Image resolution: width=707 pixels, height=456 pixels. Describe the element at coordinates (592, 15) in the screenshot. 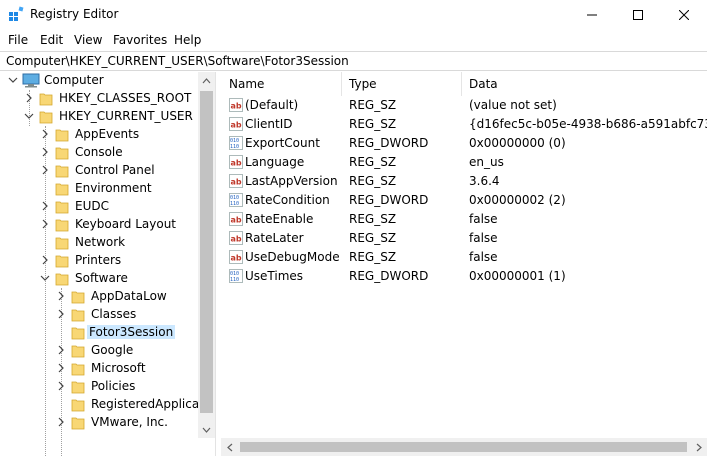

I see `minimize-button` at that location.